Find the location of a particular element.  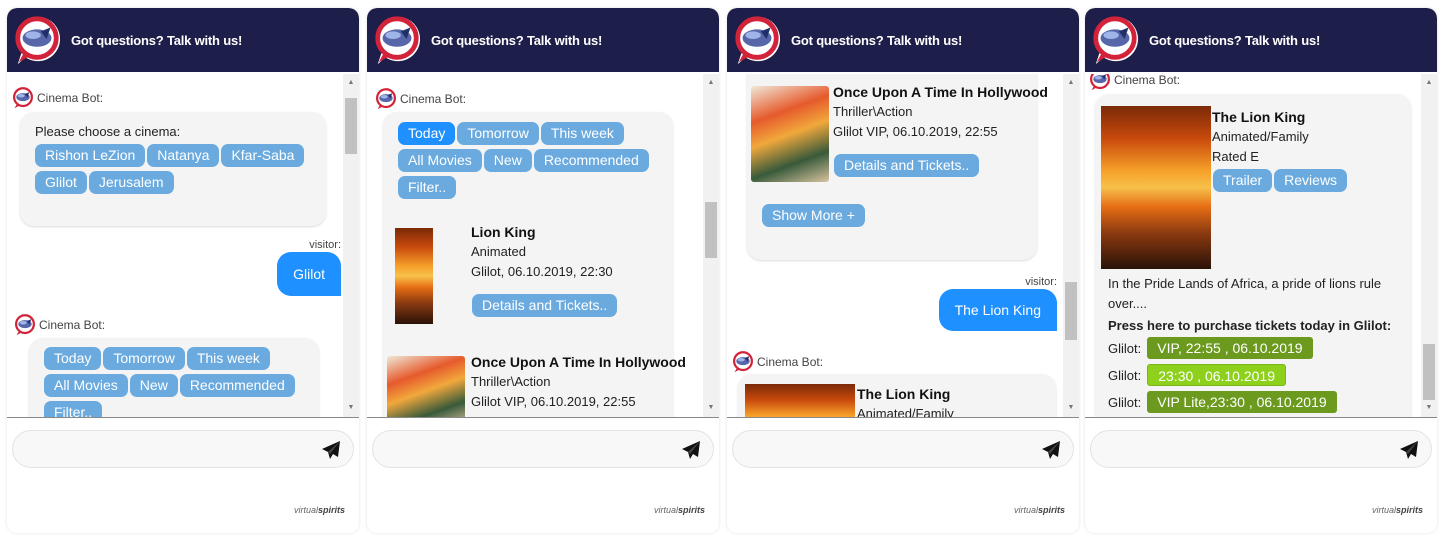

movie-genre: Animated is located at coordinates (498, 251).